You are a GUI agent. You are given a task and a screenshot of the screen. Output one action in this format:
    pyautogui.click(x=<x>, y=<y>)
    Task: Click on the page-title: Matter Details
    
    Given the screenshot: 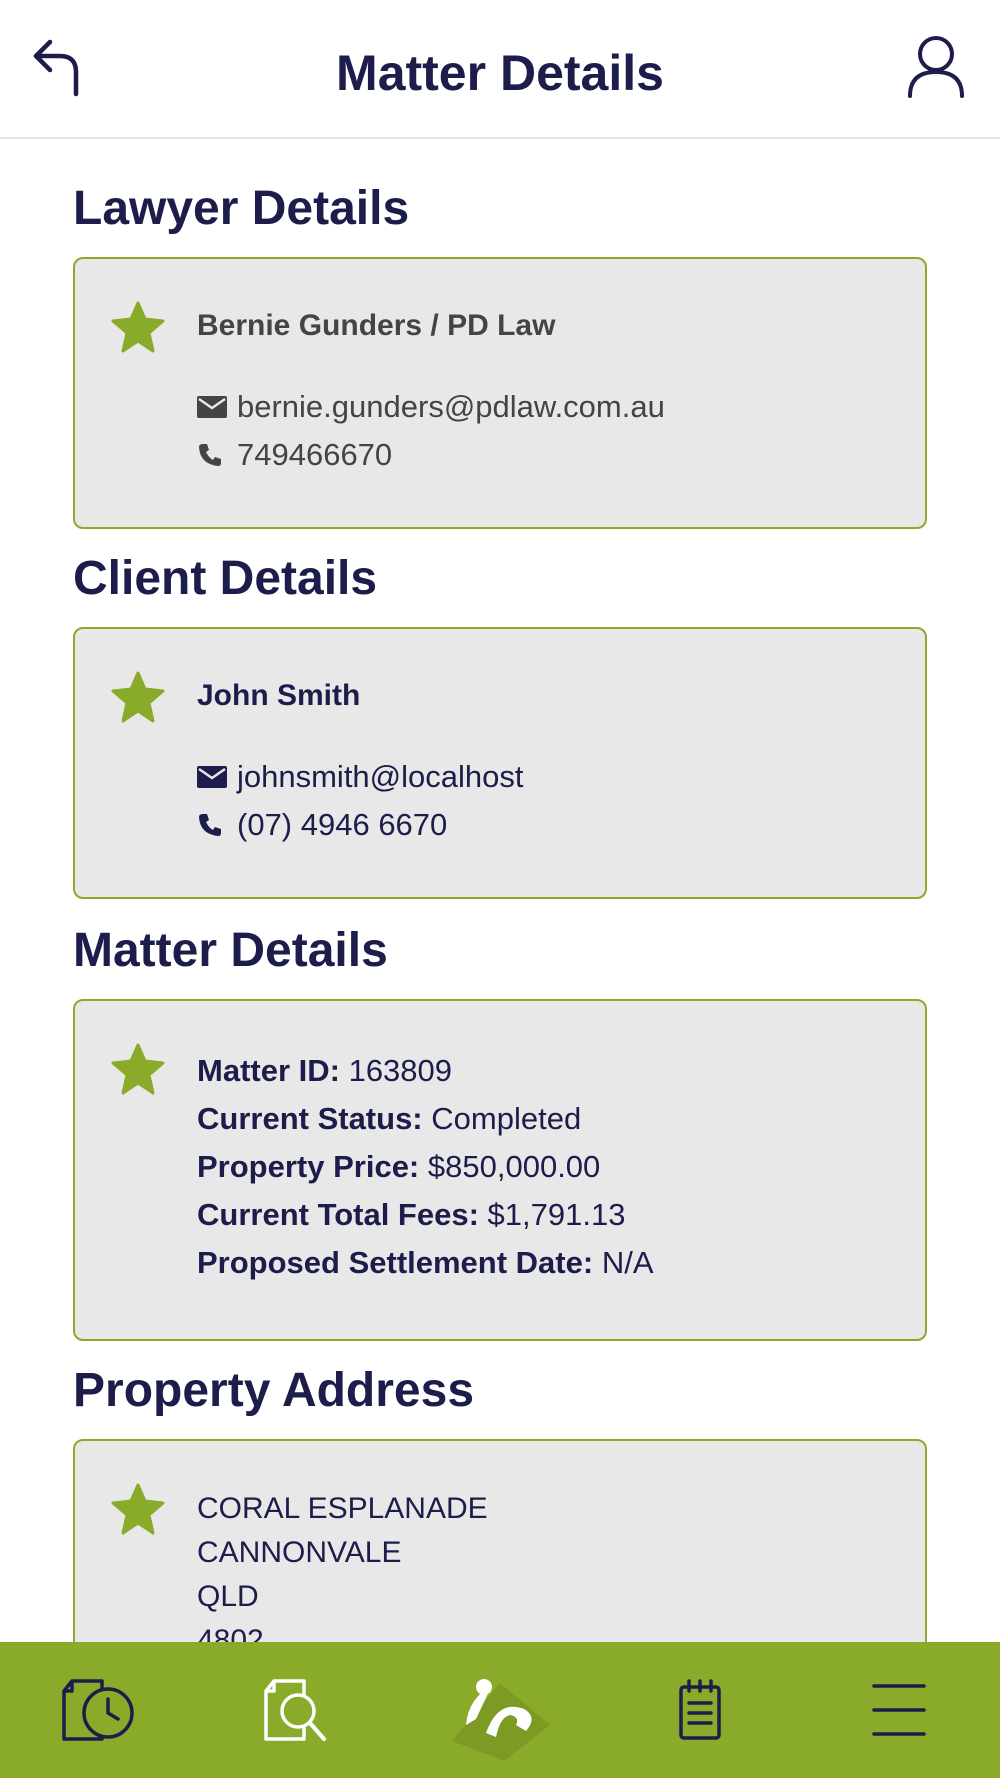 What is the action you would take?
    pyautogui.click(x=500, y=73)
    